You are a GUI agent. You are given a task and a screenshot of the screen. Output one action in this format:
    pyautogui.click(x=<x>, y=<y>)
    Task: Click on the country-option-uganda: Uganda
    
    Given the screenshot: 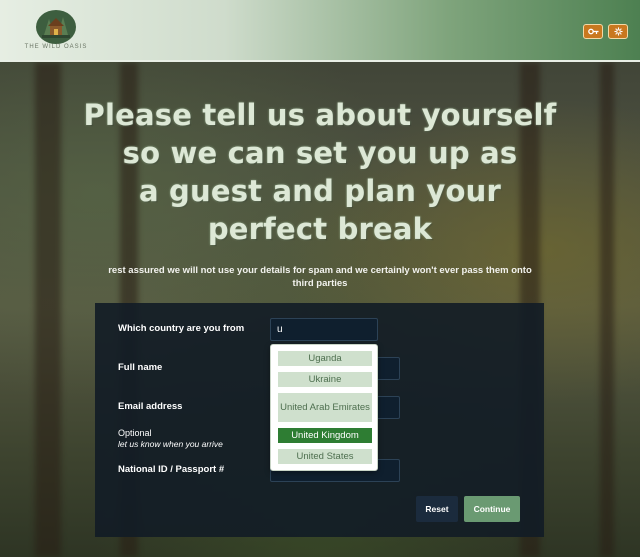 What is the action you would take?
    pyautogui.click(x=325, y=358)
    